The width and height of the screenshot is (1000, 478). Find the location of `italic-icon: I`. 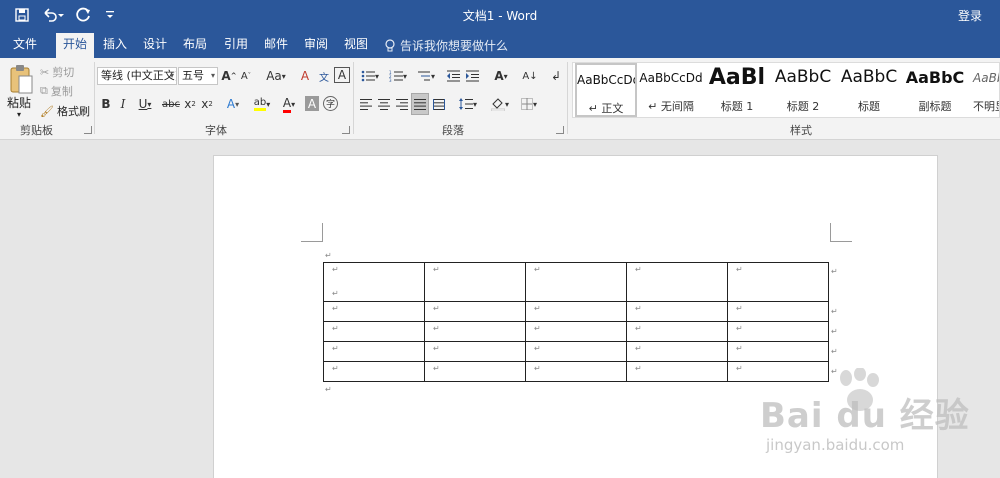

italic-icon: I is located at coordinates (123, 104).